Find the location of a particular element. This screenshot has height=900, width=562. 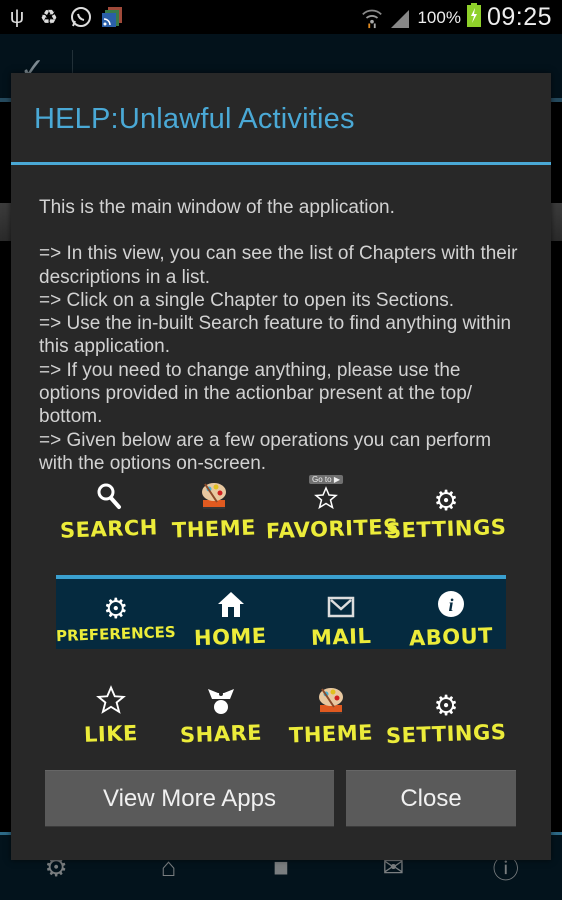

goto-badge: Go to ▶ is located at coordinates (326, 479).